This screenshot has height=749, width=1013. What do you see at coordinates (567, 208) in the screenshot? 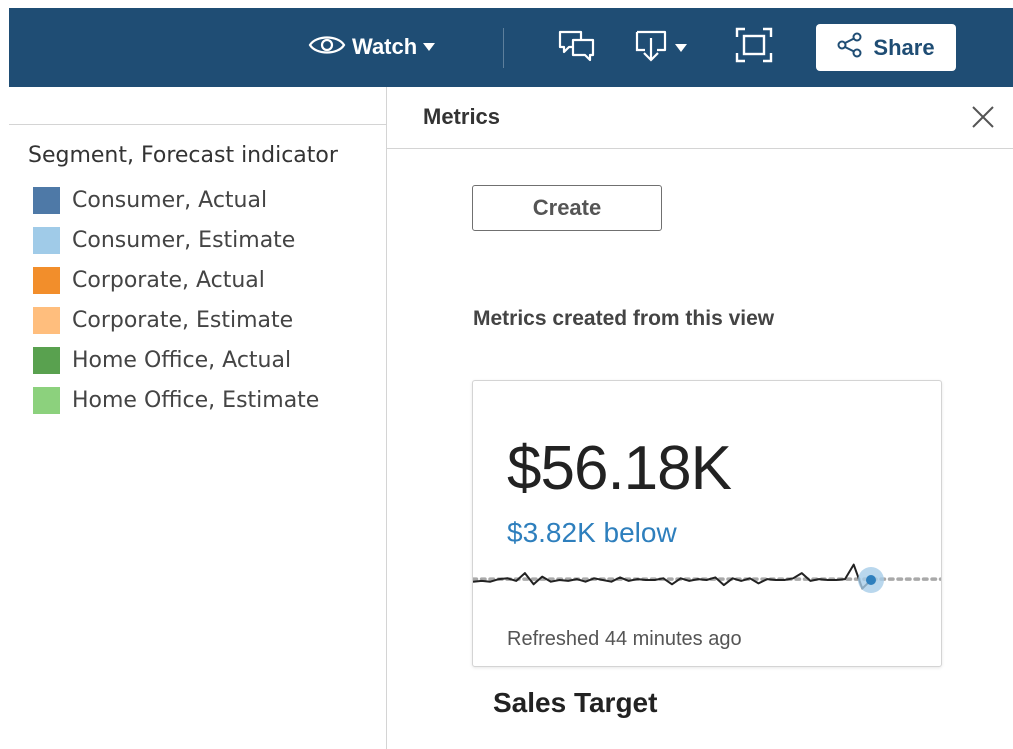
I see `create-metric-button: Create` at bounding box center [567, 208].